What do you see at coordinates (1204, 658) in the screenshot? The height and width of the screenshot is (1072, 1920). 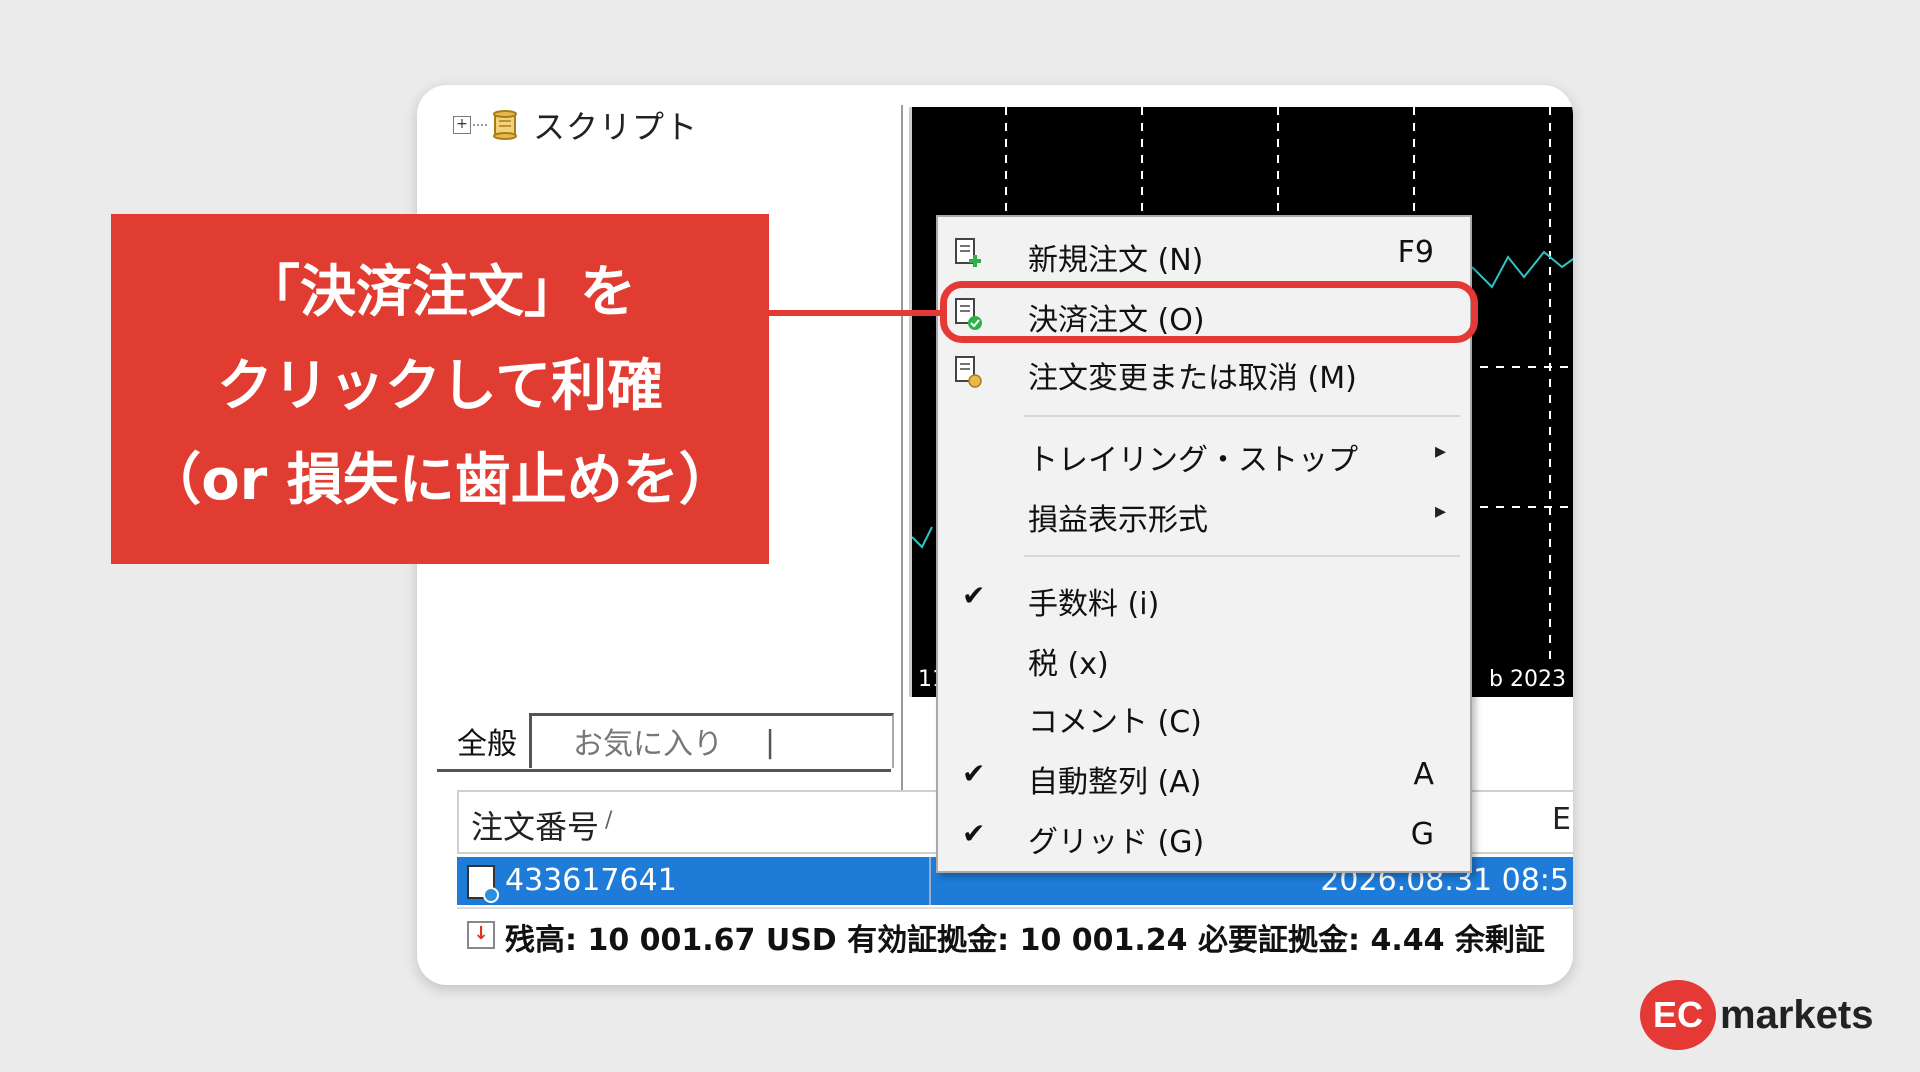 I see `menu-item-tax: 税 (x)` at bounding box center [1204, 658].